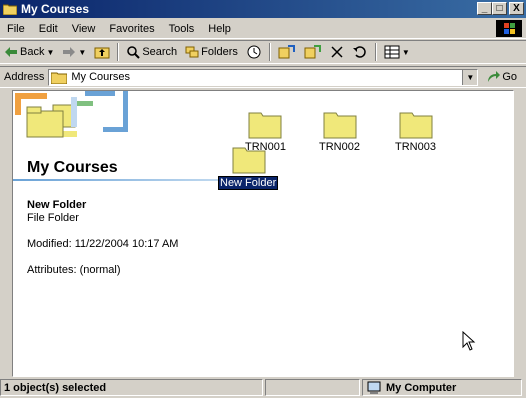  What do you see at coordinates (101, 77) in the screenshot?
I see `address-value: My Courses` at bounding box center [101, 77].